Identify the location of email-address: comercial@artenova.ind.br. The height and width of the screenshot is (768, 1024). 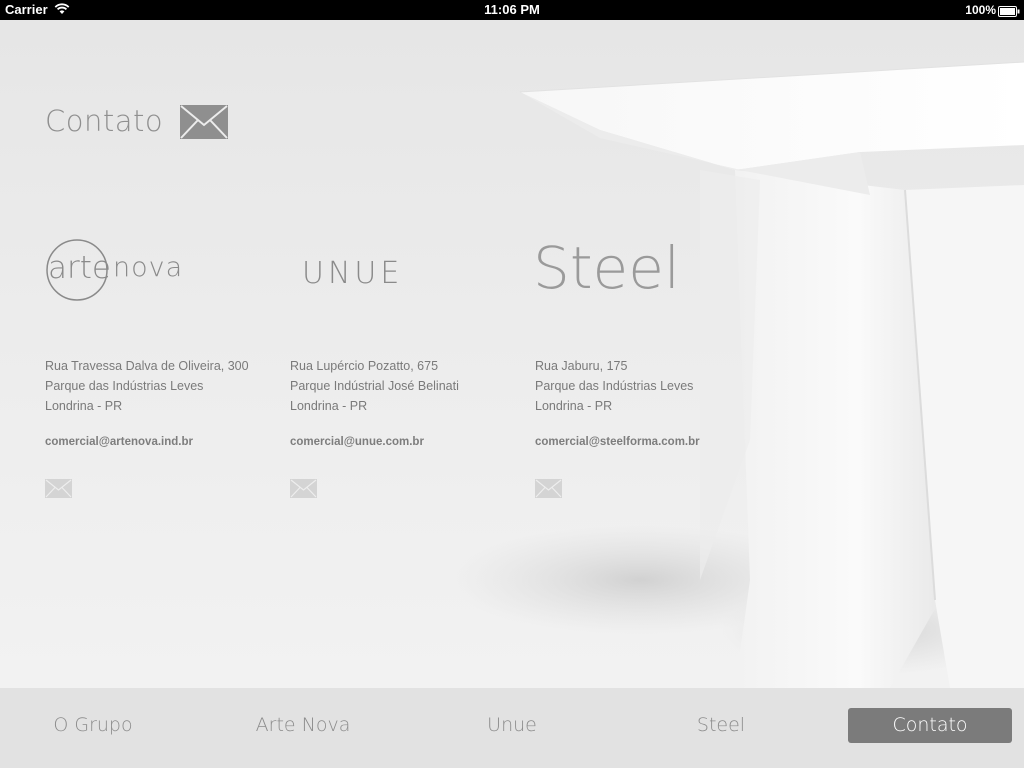
(119, 442).